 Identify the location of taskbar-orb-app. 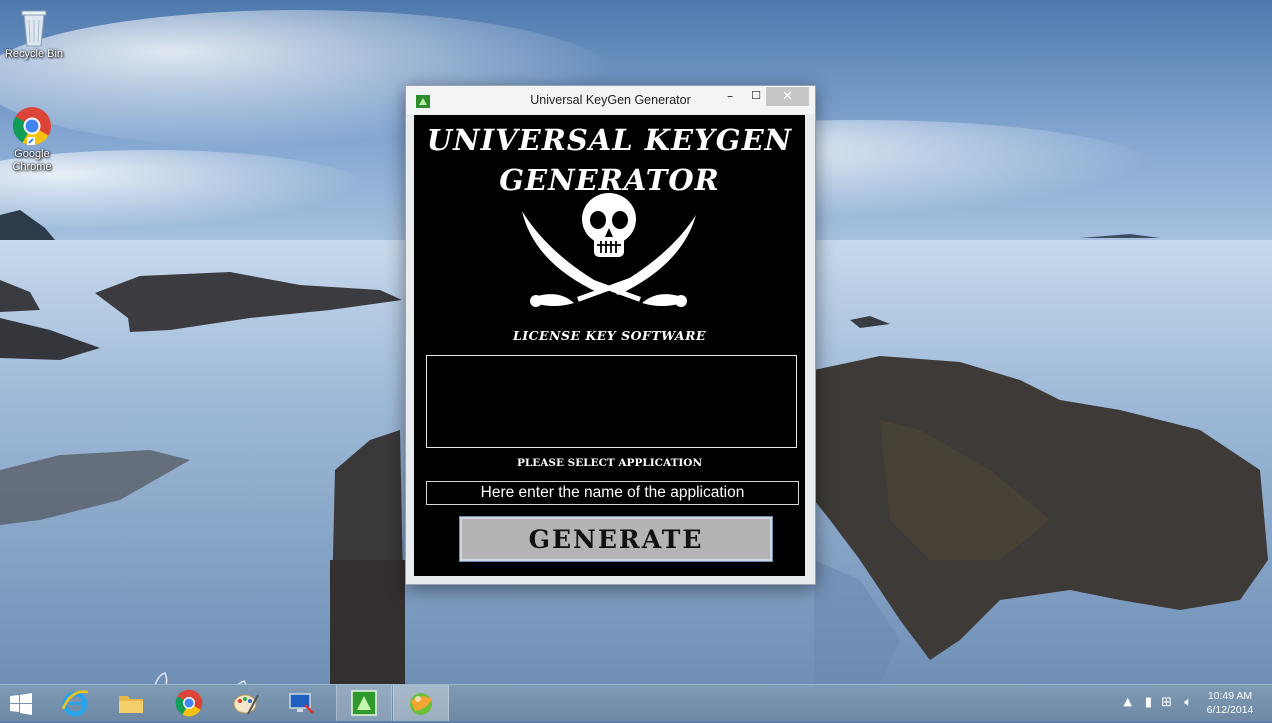
(421, 703).